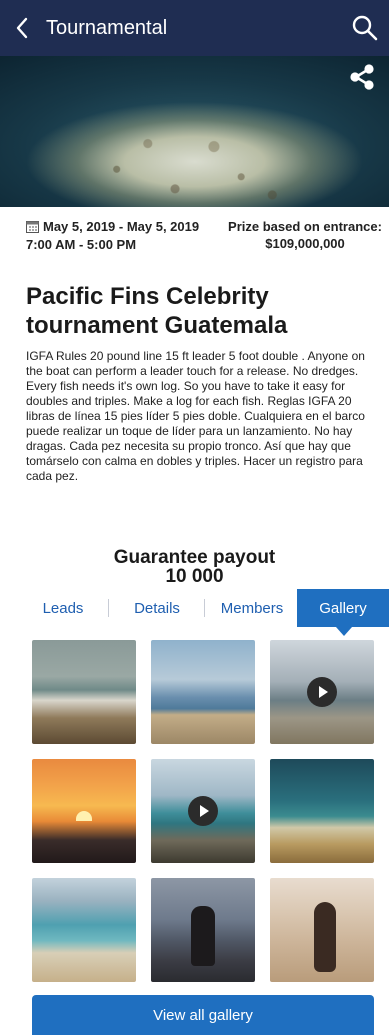  Describe the element at coordinates (203, 1015) in the screenshot. I see `view-all-gallery-button: View all gallery` at that location.